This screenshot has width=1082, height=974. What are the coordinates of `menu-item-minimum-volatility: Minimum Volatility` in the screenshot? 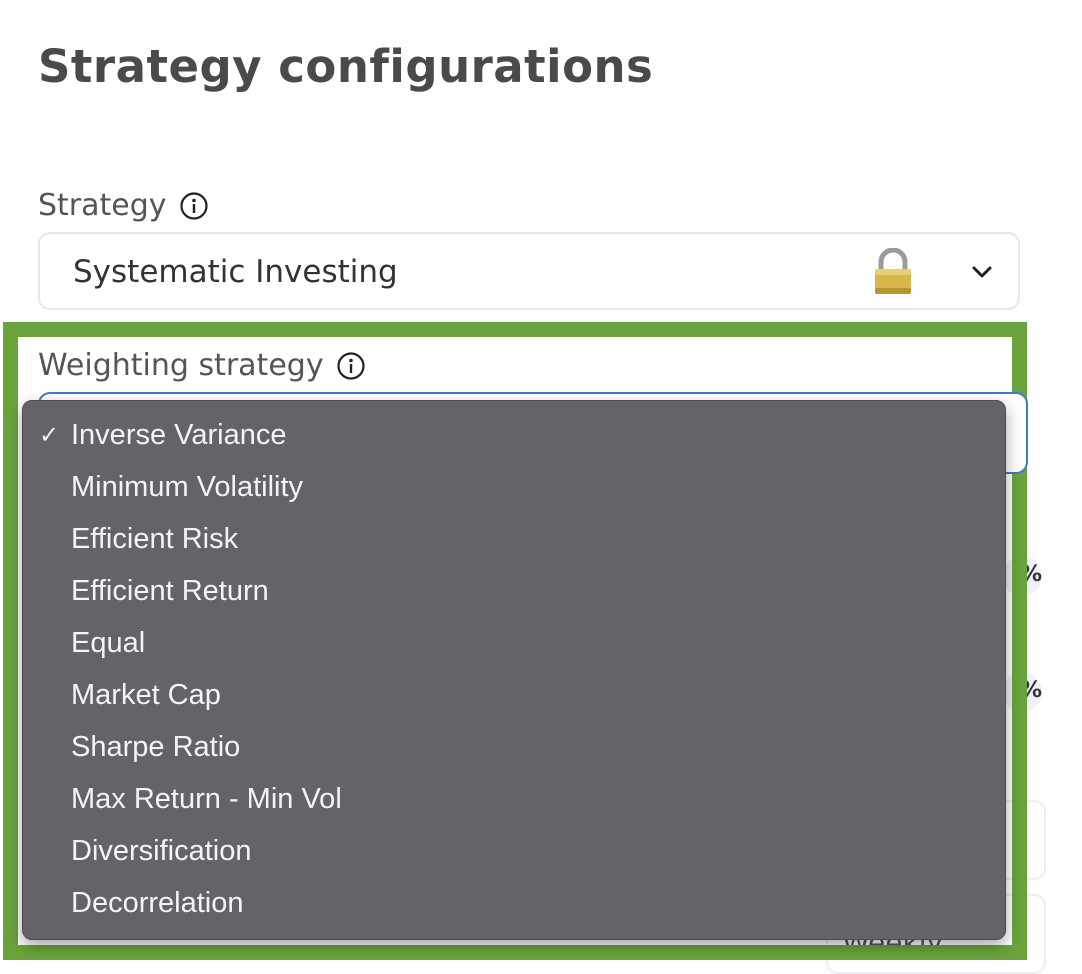 It's located at (187, 487).